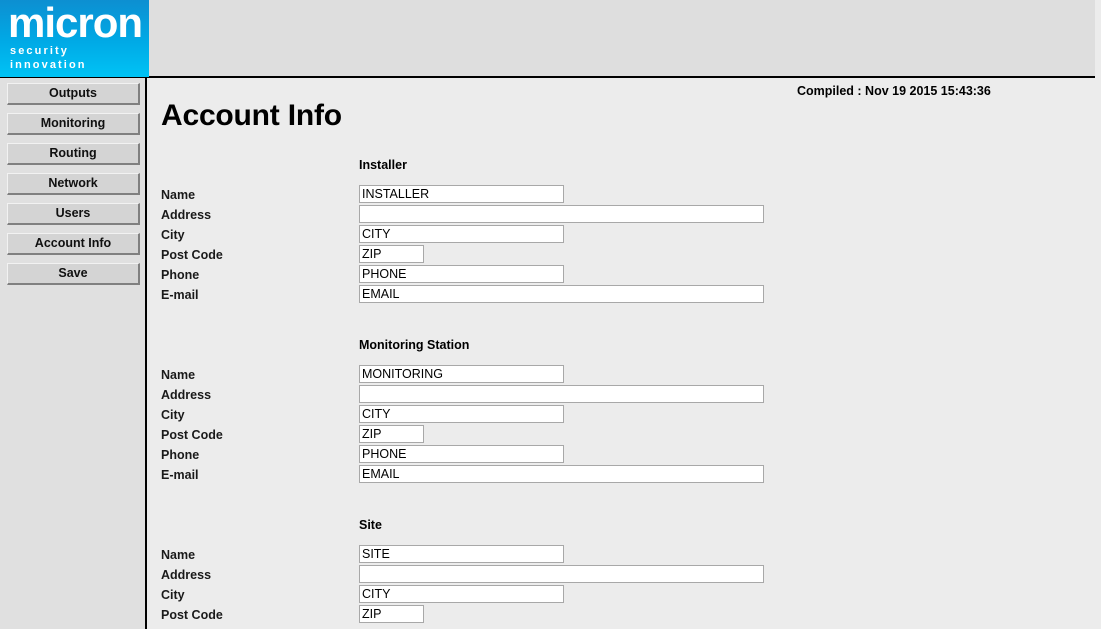 This screenshot has height=629, width=1101. I want to click on sidebar-item-users: Users, so click(73, 214).